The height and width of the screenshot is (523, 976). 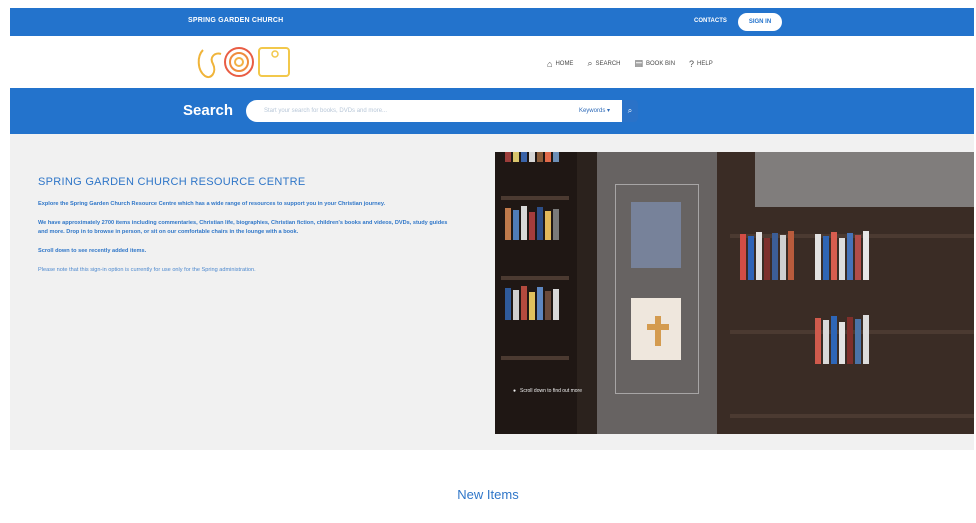 I want to click on nav-book-bin-label: BOOK BIN, so click(x=661, y=63).